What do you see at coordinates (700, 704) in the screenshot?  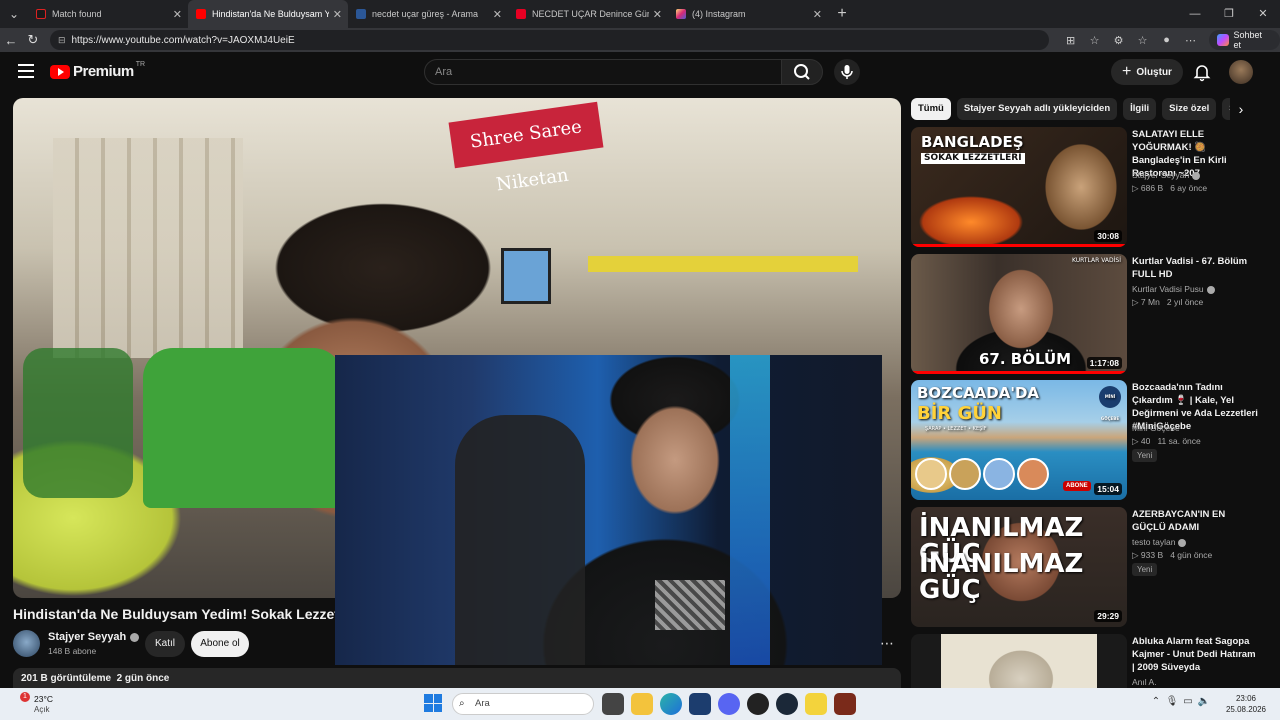 I see `vscode-icon` at bounding box center [700, 704].